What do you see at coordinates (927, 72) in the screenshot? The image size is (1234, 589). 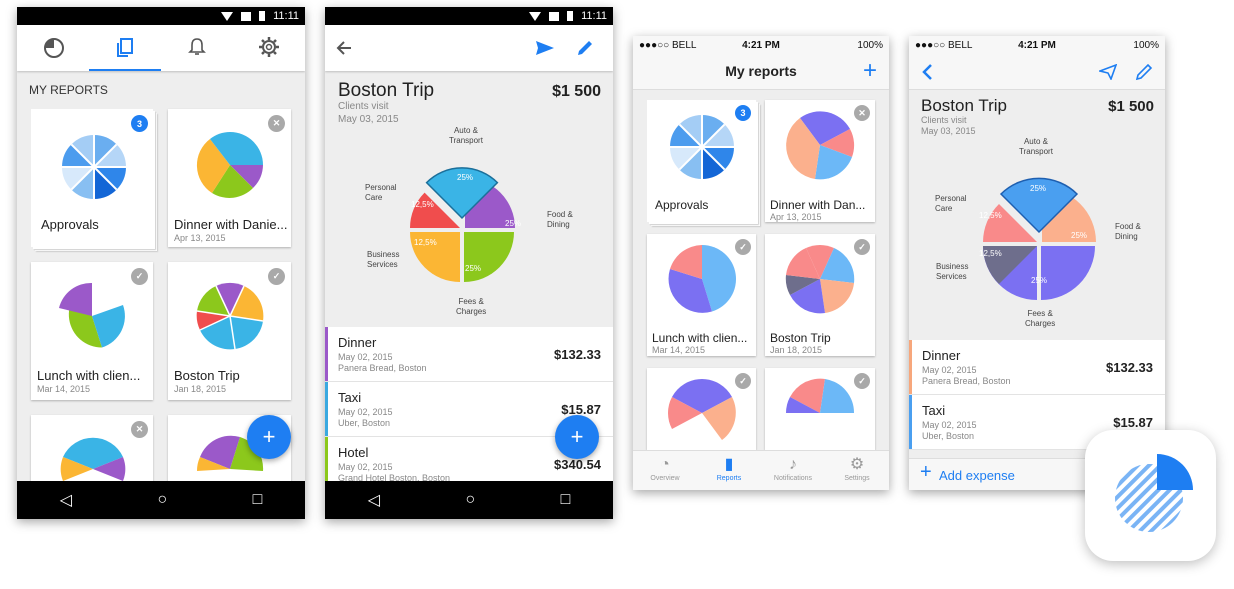 I see `back-chevron-icon` at bounding box center [927, 72].